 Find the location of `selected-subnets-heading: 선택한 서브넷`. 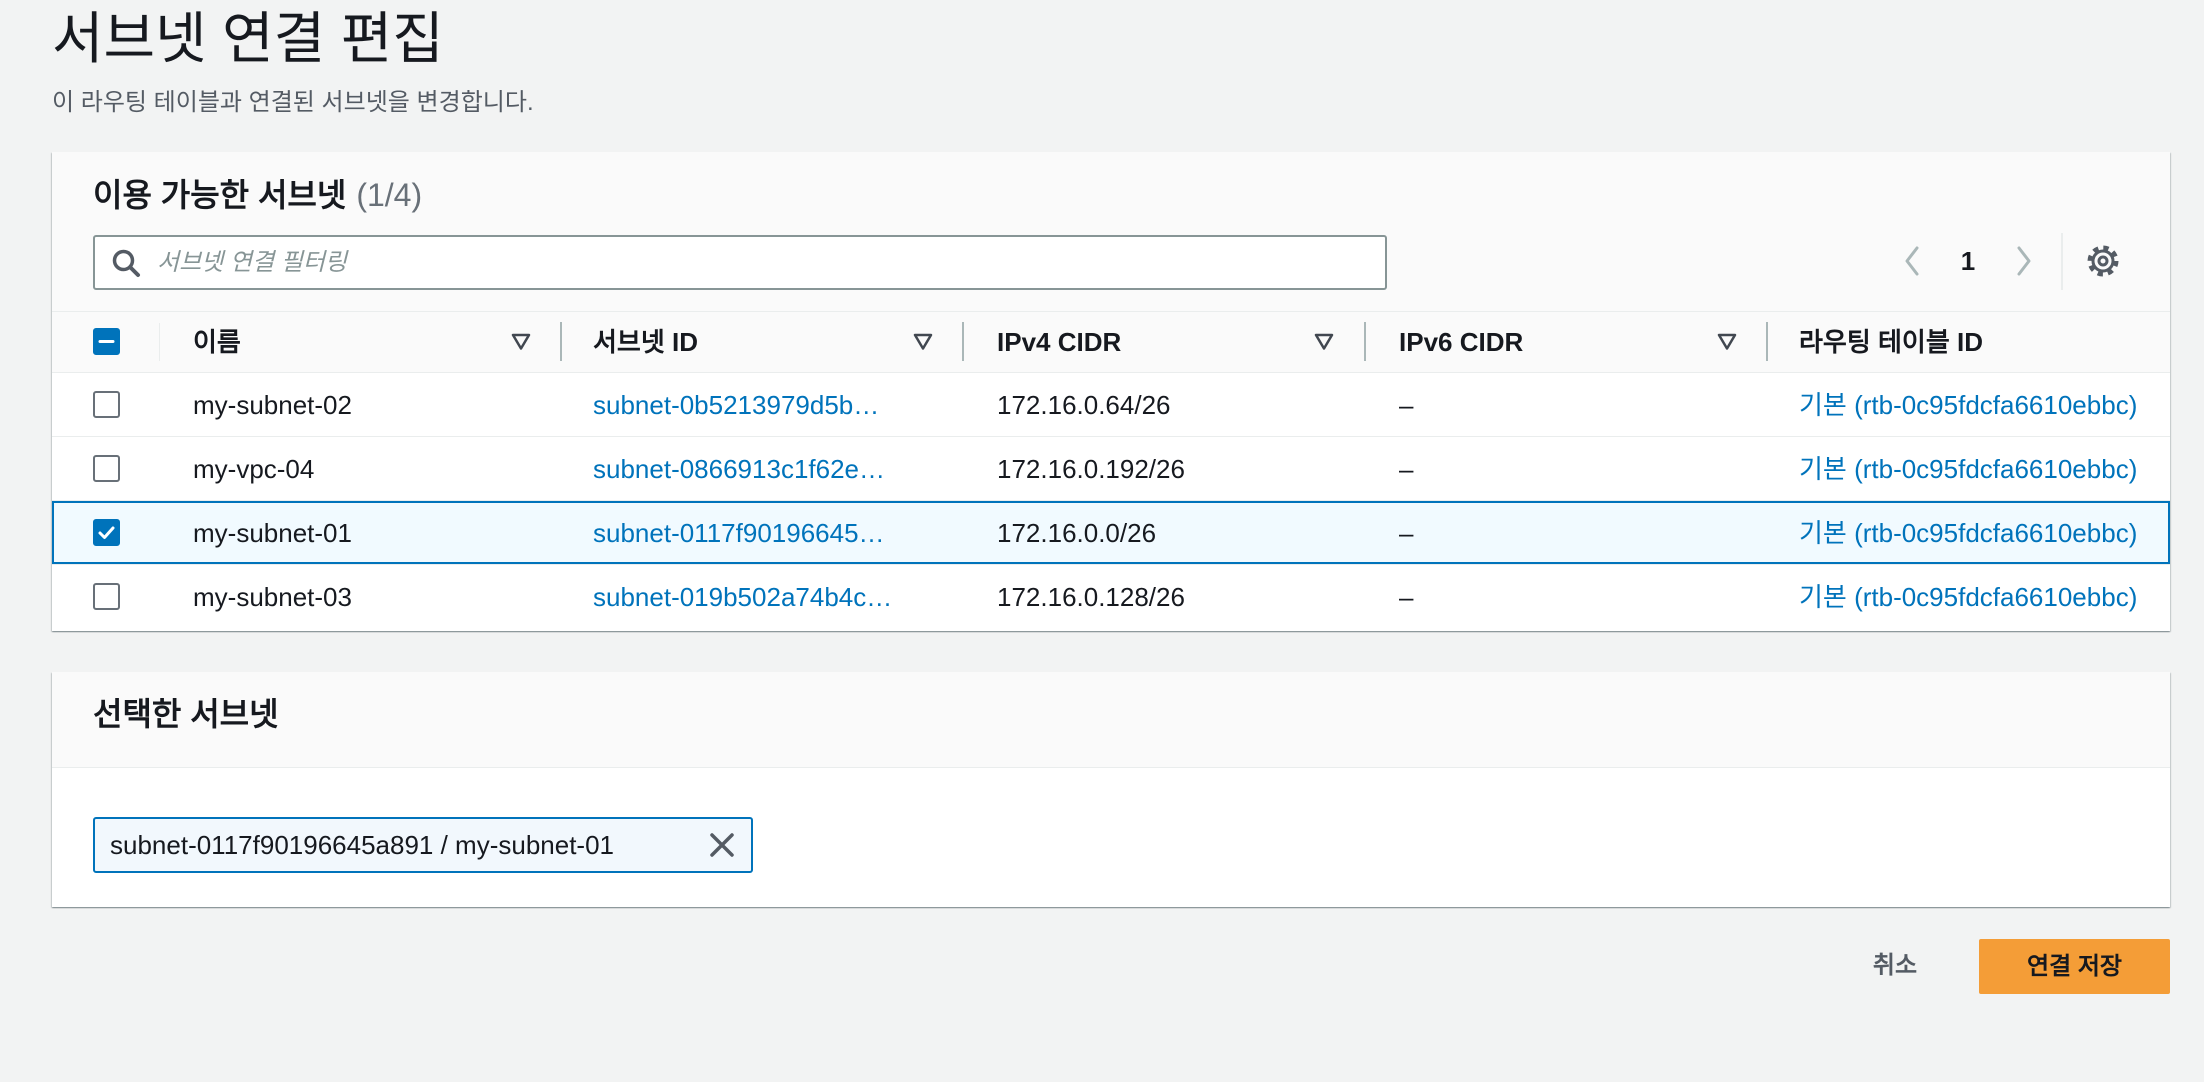

selected-subnets-heading: 선택한 서브넷 is located at coordinates (186, 714).